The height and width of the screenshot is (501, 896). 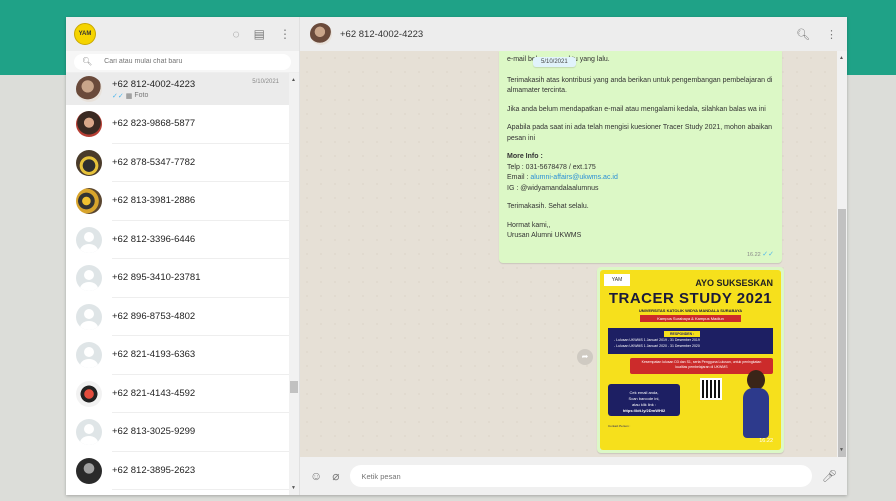 What do you see at coordinates (544, 235) in the screenshot?
I see `sender-text: Urusan Alumni UKWMS` at bounding box center [544, 235].